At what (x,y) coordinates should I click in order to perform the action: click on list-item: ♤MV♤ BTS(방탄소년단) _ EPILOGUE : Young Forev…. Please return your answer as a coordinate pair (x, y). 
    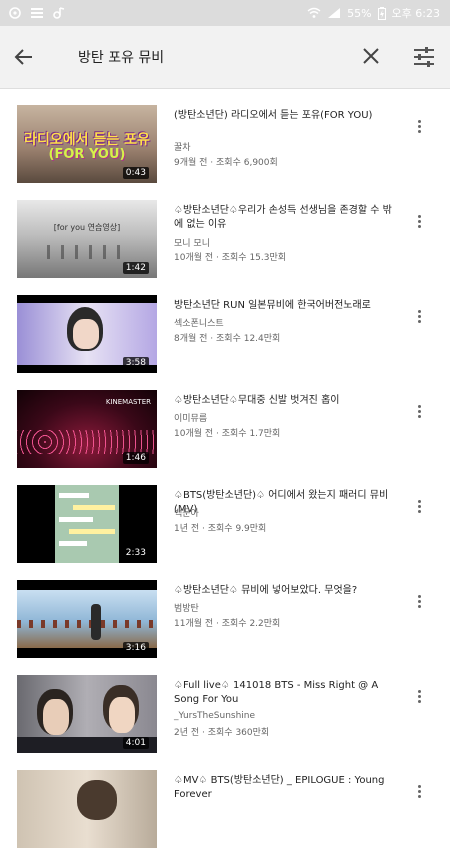
    Looking at the image, I should click on (225, 817).